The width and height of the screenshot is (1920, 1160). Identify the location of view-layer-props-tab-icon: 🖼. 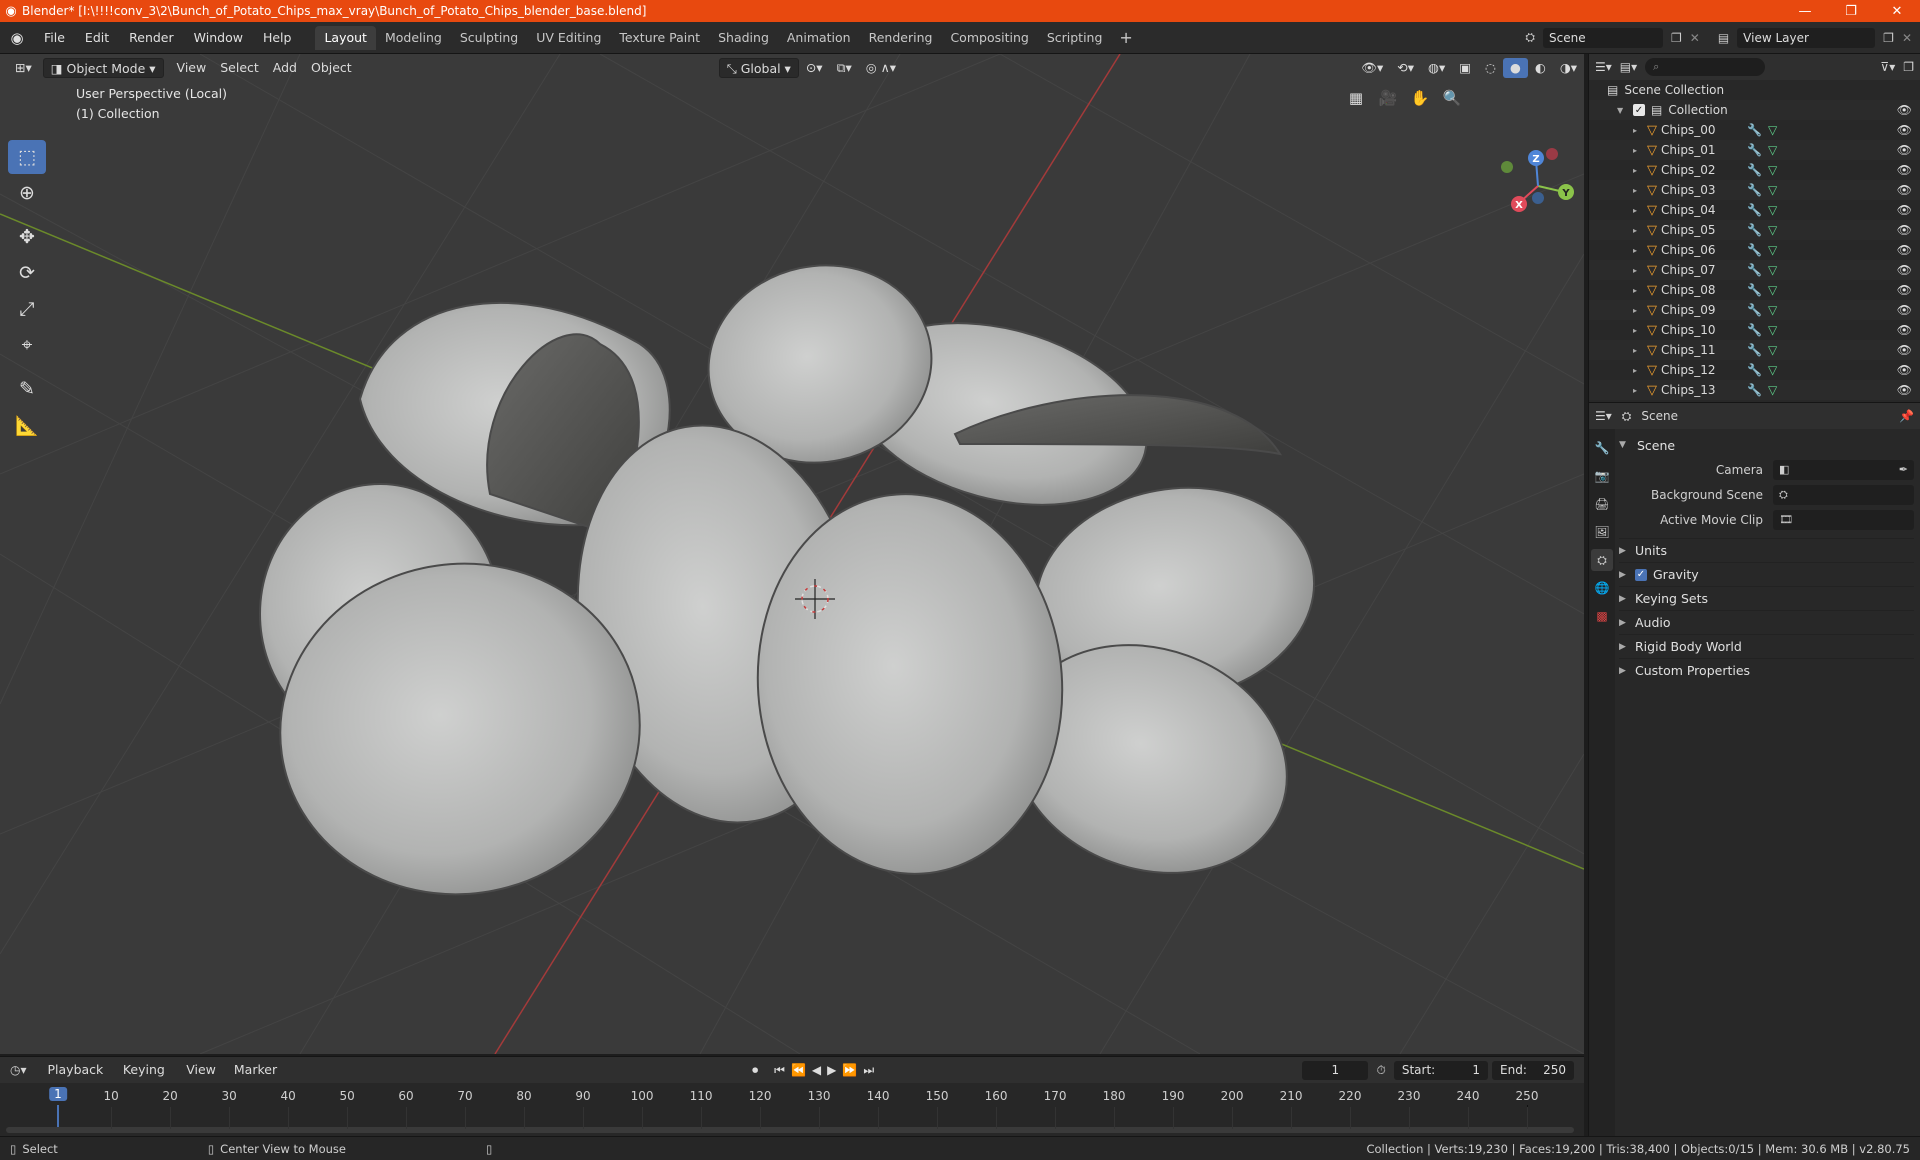
(1602, 532).